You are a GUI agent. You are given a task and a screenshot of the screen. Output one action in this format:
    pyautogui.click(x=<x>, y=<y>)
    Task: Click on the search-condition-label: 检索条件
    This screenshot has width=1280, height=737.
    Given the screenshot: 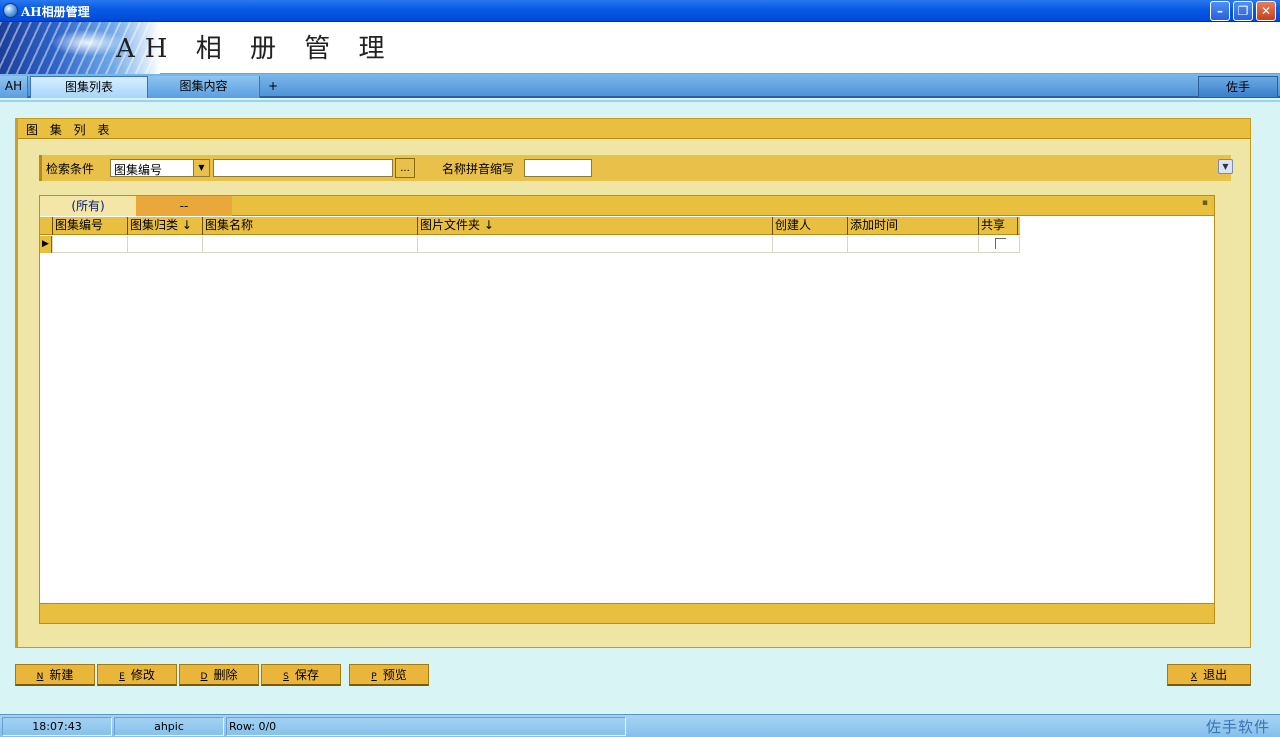 What is the action you would take?
    pyautogui.click(x=70, y=169)
    